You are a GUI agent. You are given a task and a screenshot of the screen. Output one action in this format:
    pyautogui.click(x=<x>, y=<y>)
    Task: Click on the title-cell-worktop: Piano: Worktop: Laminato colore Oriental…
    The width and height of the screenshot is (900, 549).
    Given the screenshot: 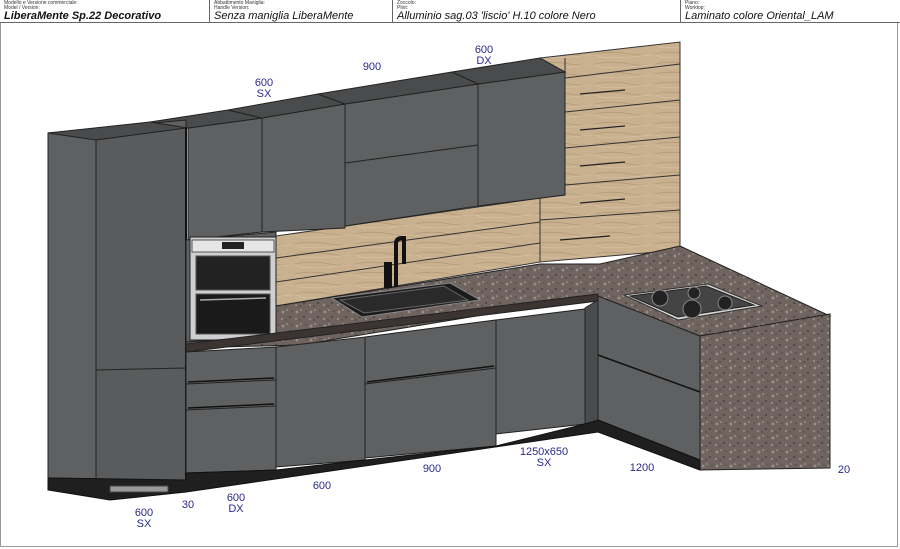 What is the action you would take?
    pyautogui.click(x=790, y=11)
    